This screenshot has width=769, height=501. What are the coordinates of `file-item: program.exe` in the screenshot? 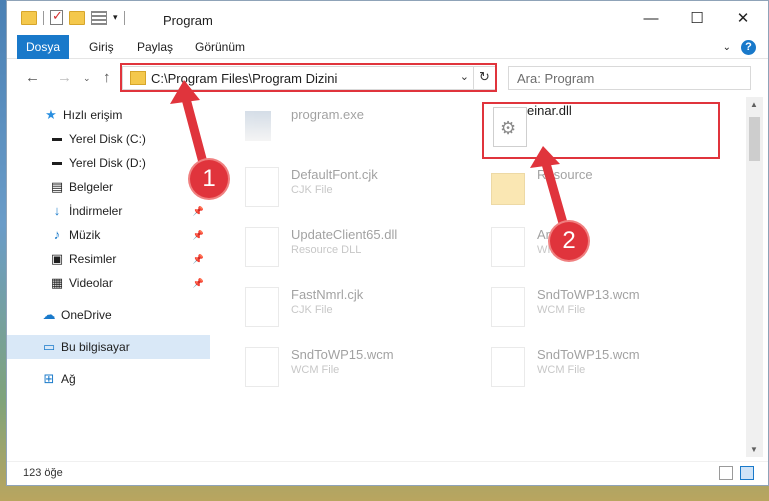 It's located at (360, 129).